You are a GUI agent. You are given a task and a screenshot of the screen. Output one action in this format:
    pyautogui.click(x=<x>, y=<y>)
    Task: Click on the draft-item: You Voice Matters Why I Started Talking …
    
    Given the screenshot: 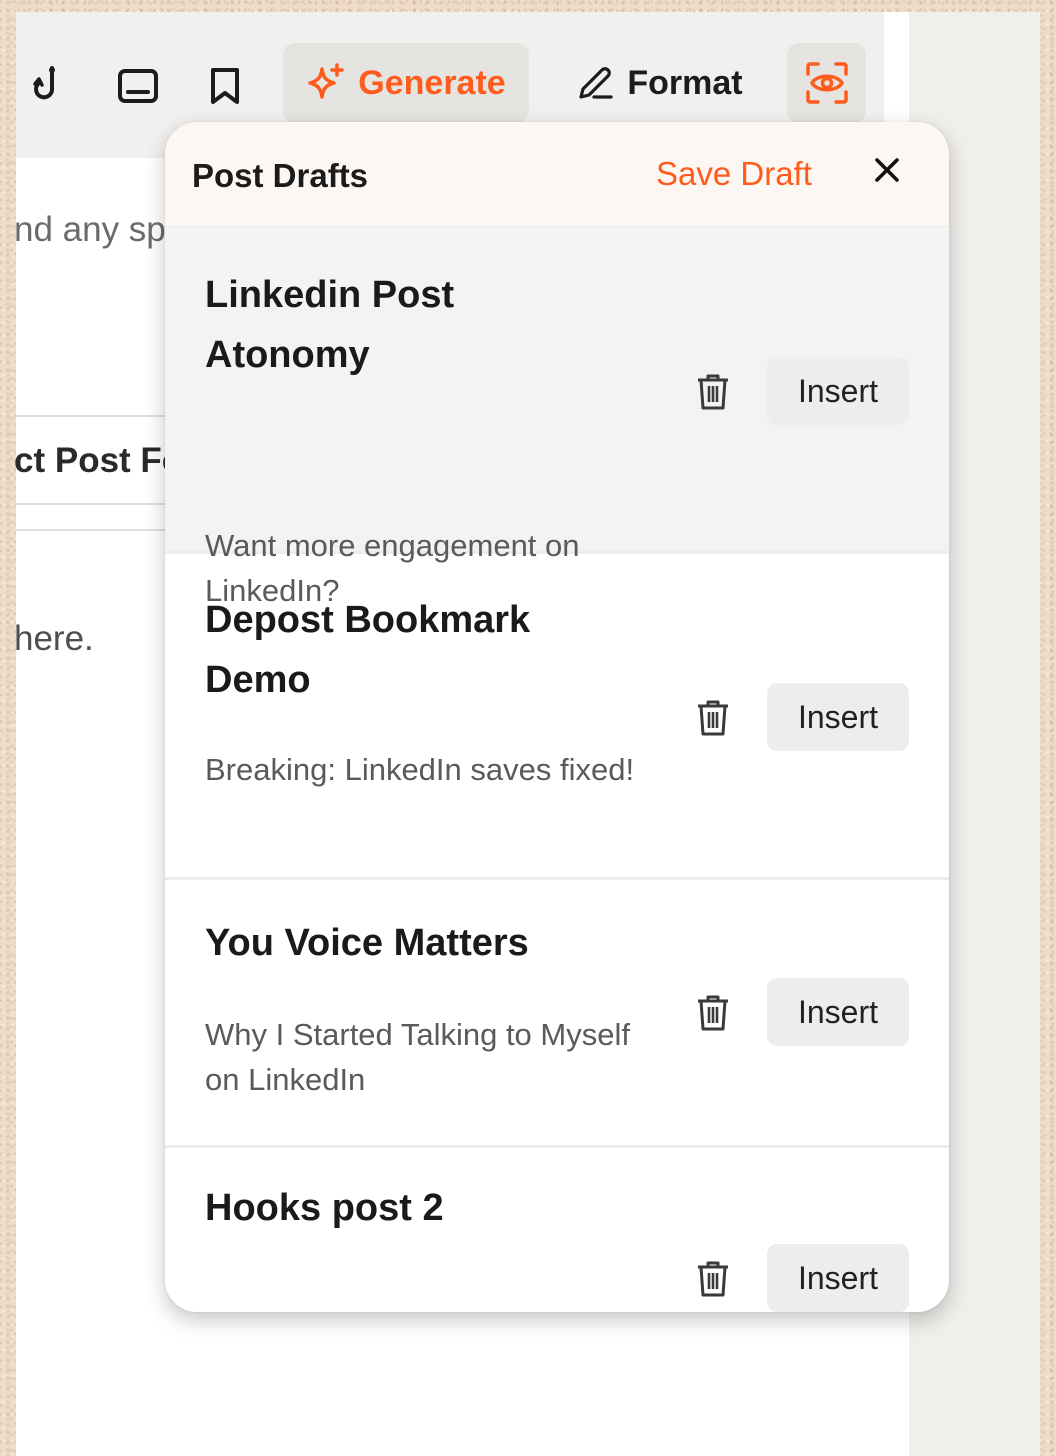 What is the action you would take?
    pyautogui.click(x=557, y=1014)
    